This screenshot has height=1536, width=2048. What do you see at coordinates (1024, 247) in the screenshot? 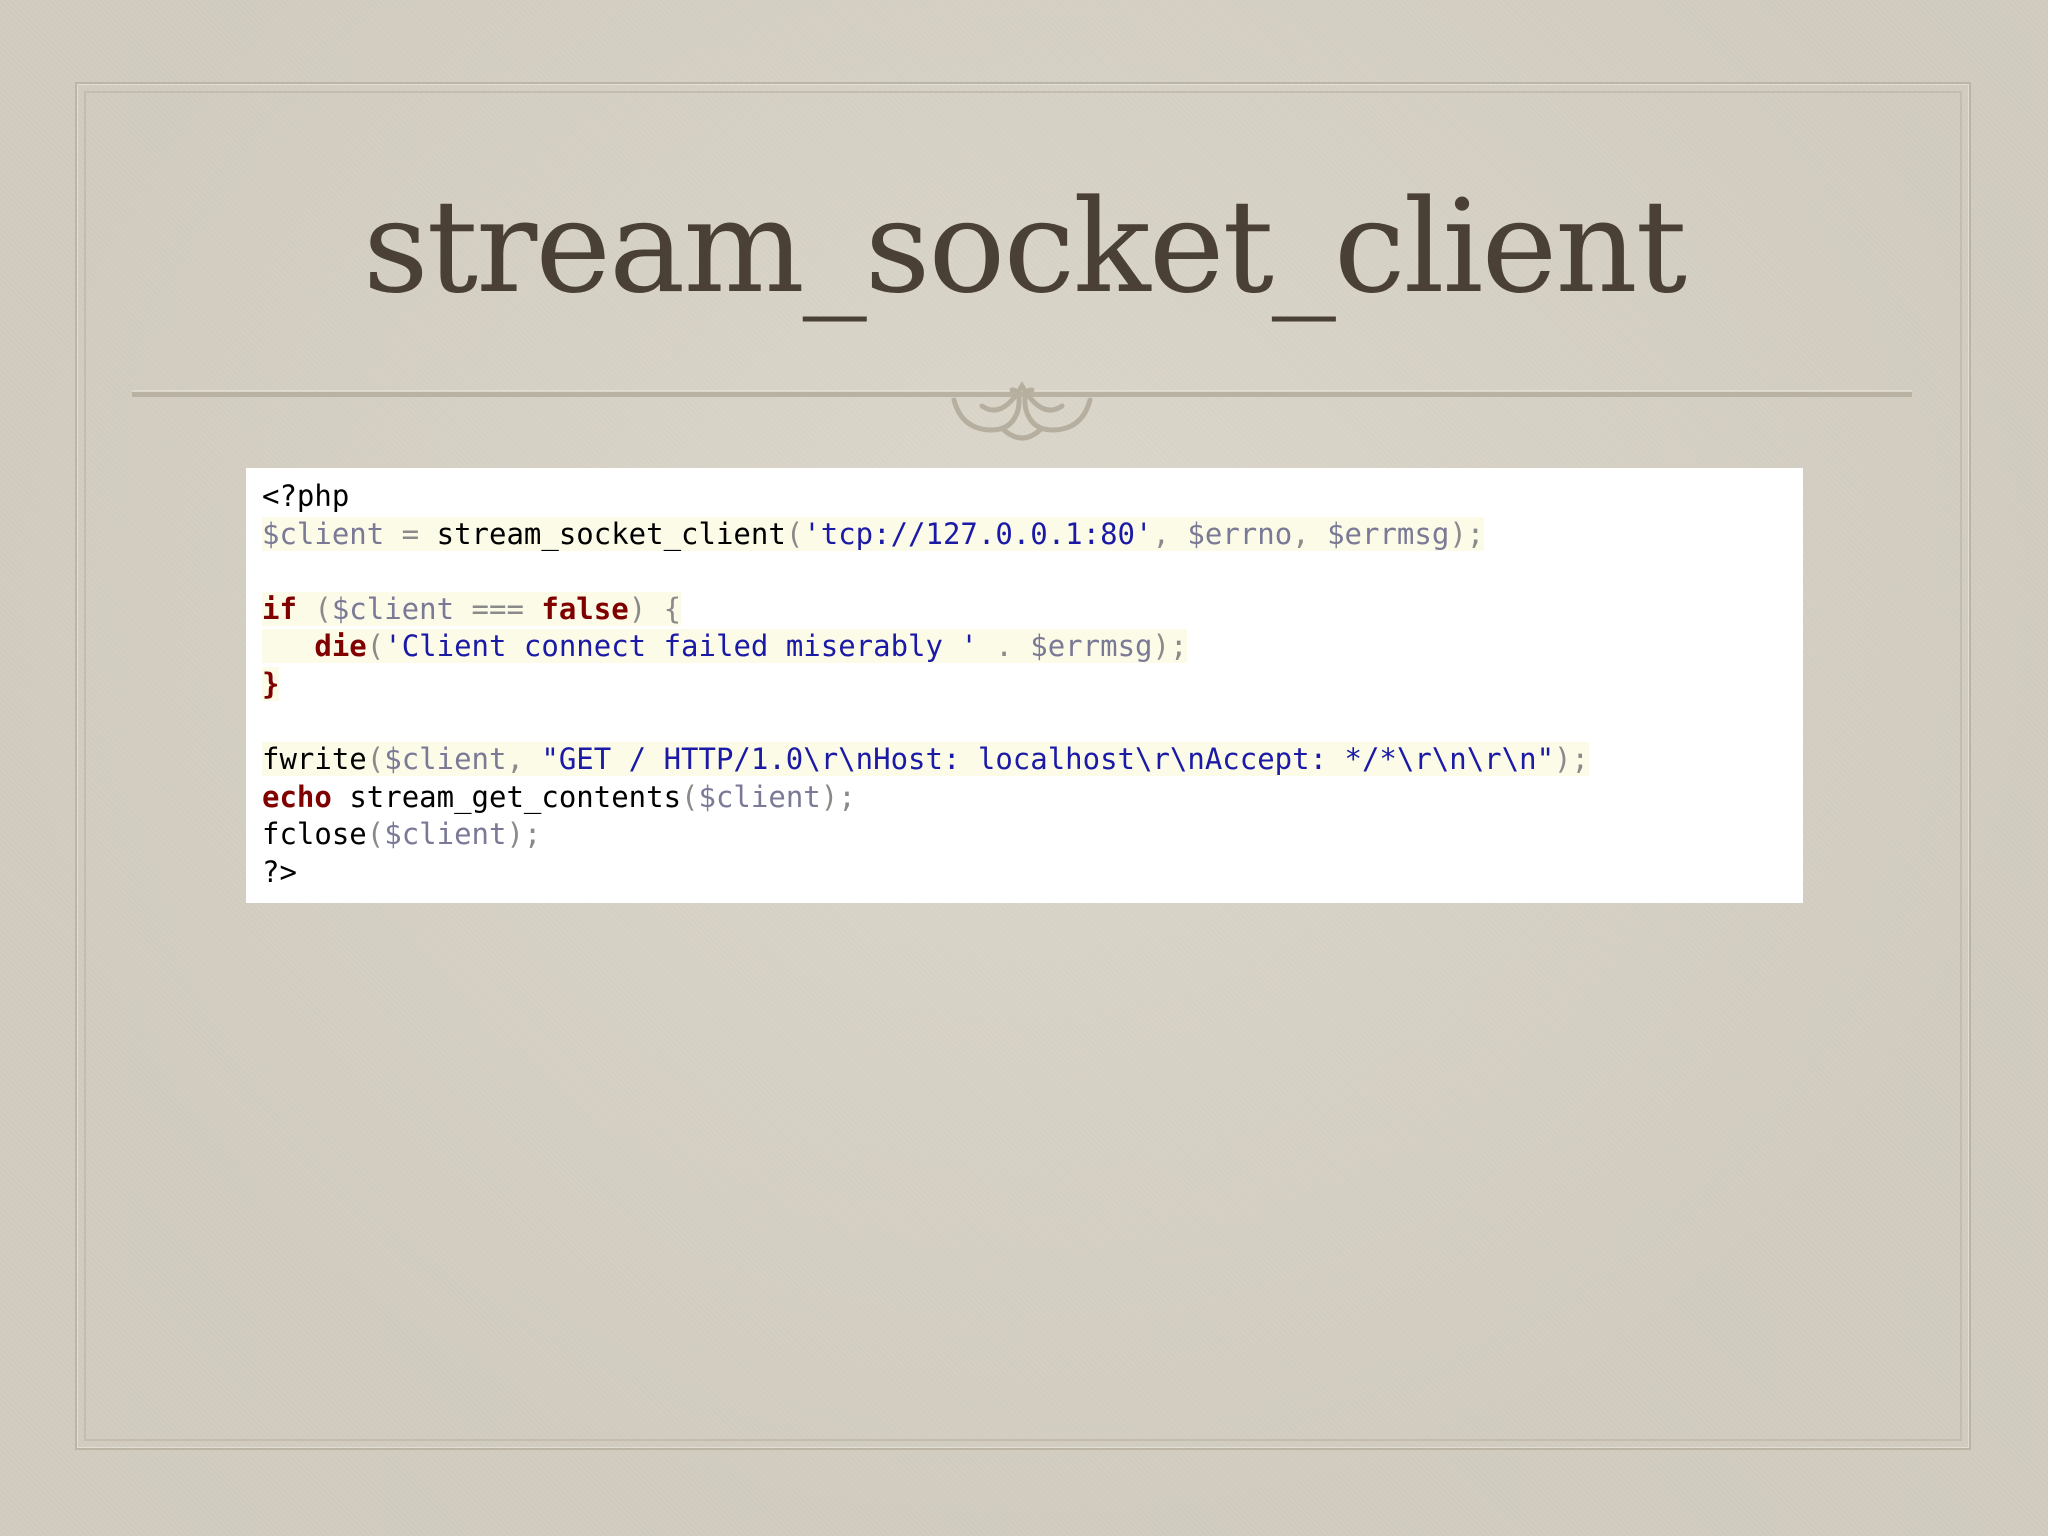
I see `slide-title: stream_socket_client` at bounding box center [1024, 247].